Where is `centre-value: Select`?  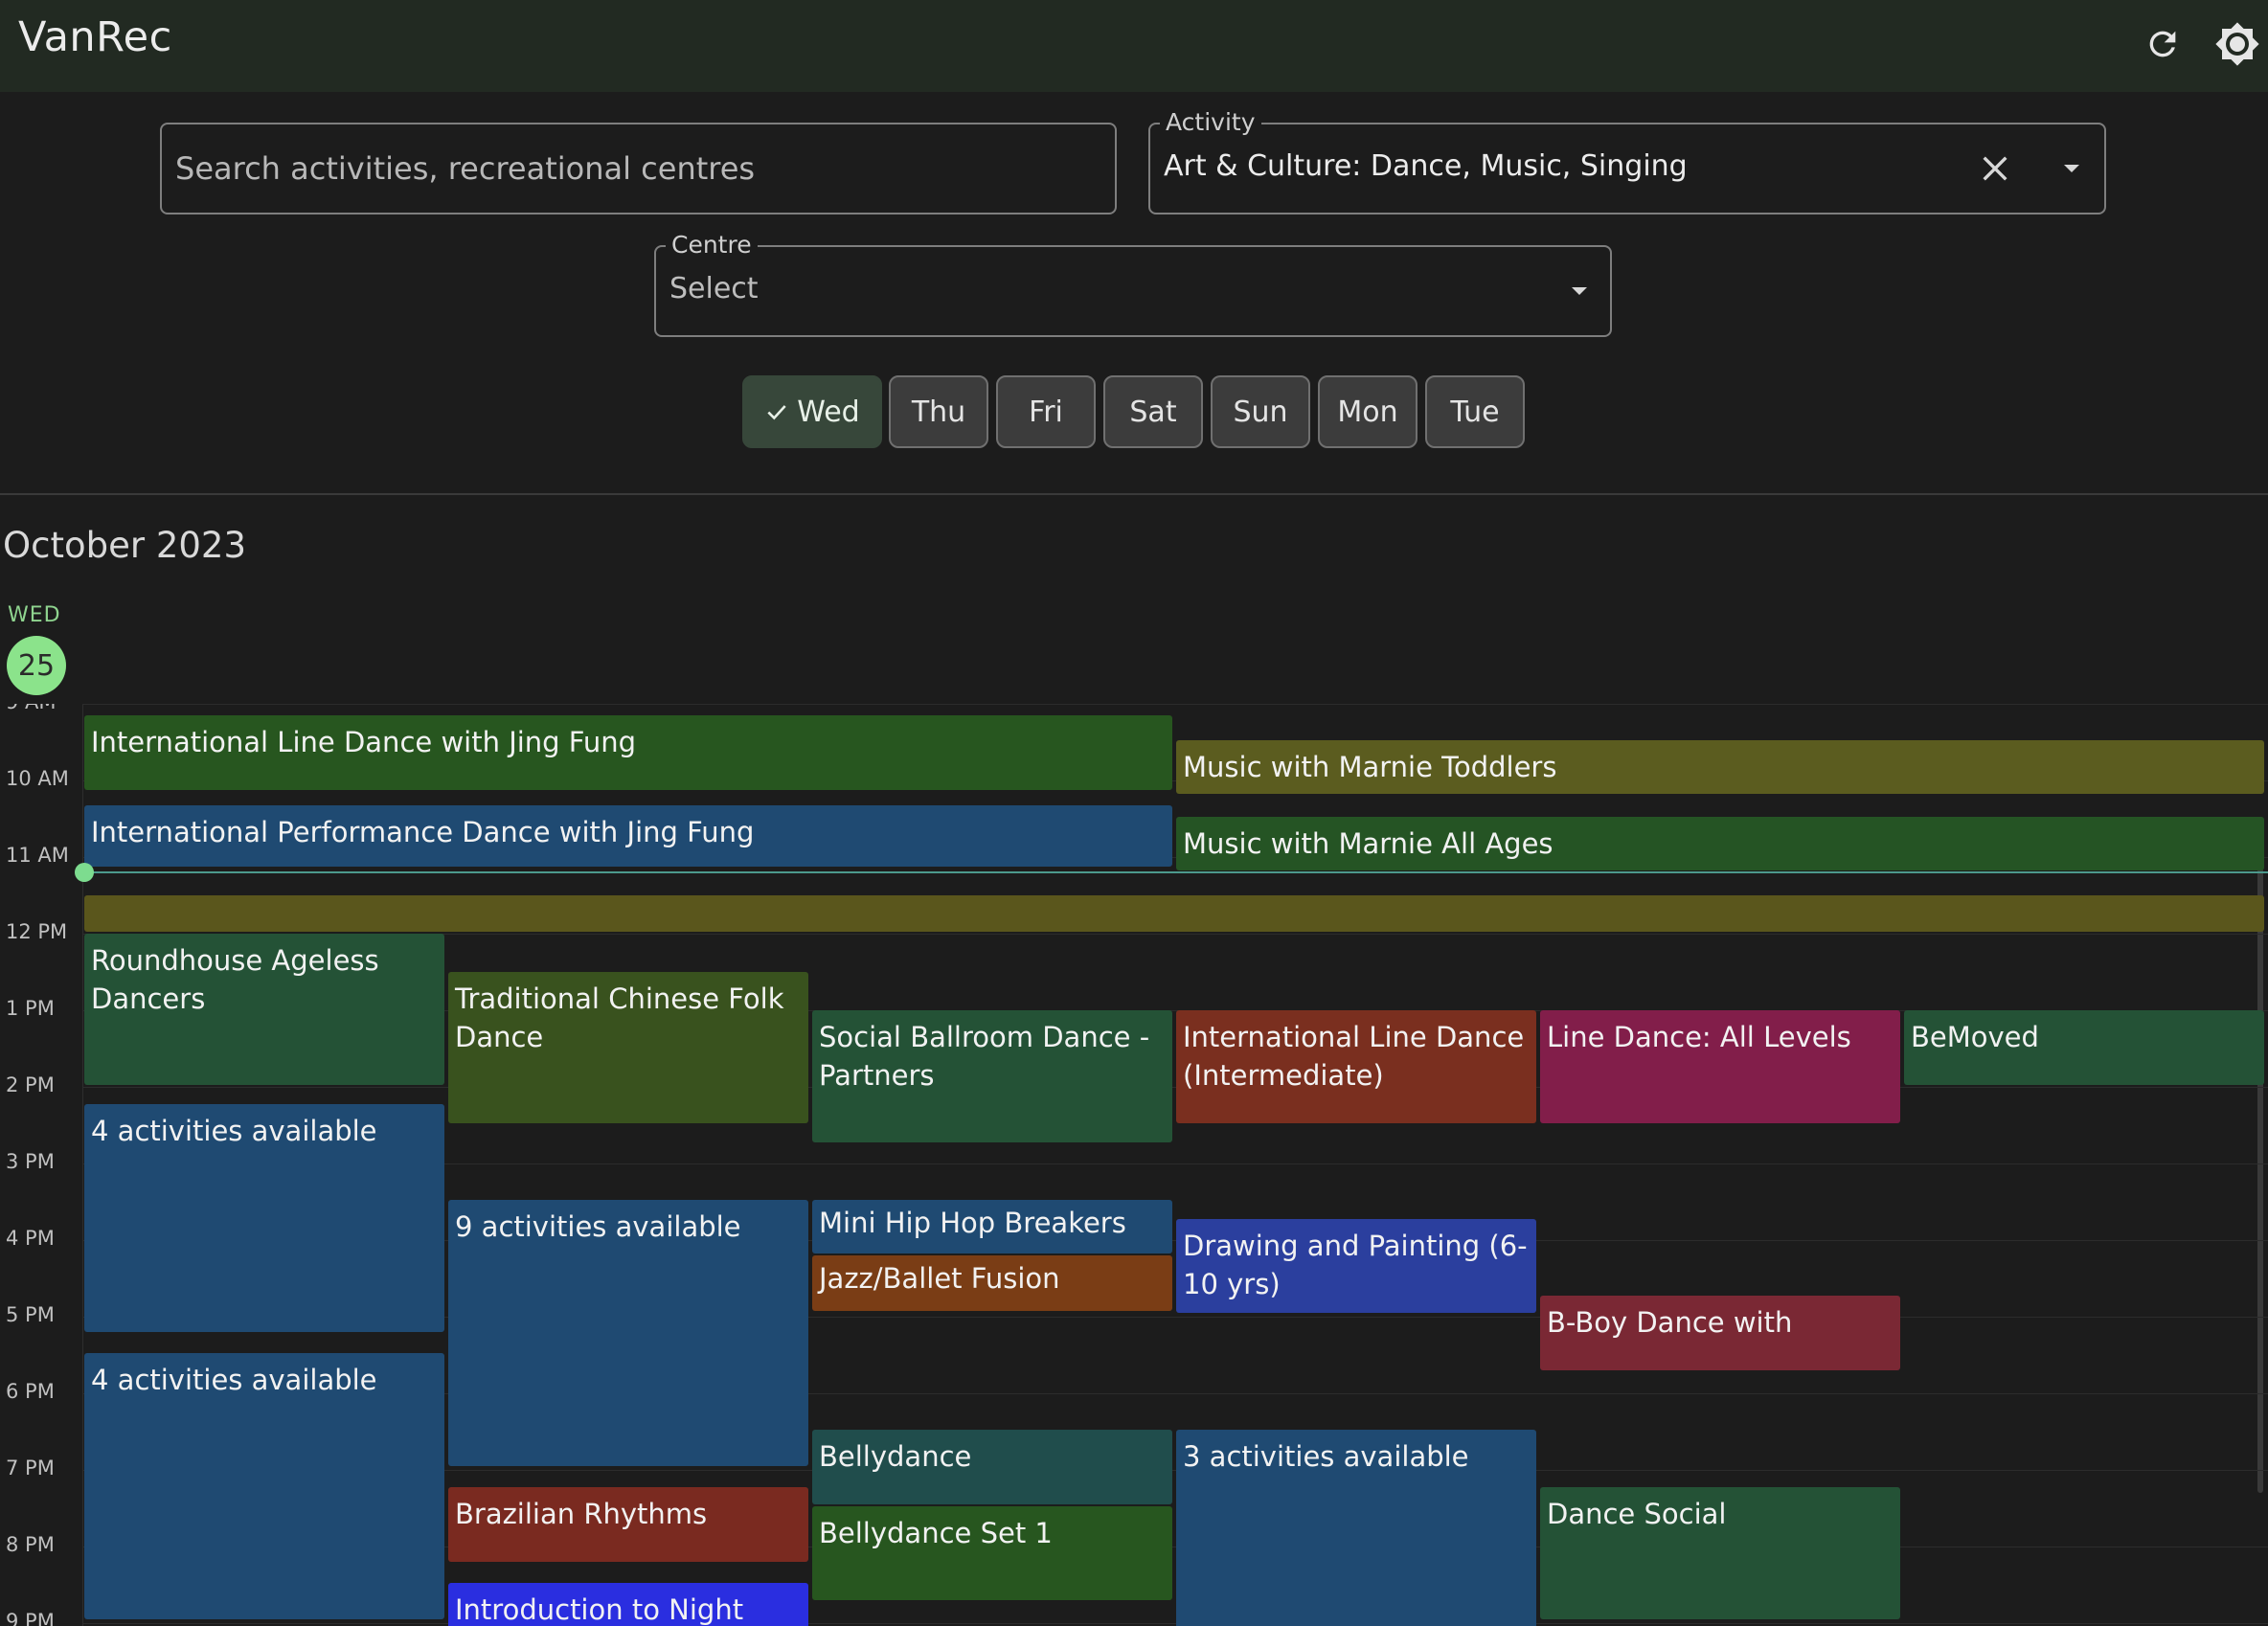
centre-value: Select is located at coordinates (714, 288).